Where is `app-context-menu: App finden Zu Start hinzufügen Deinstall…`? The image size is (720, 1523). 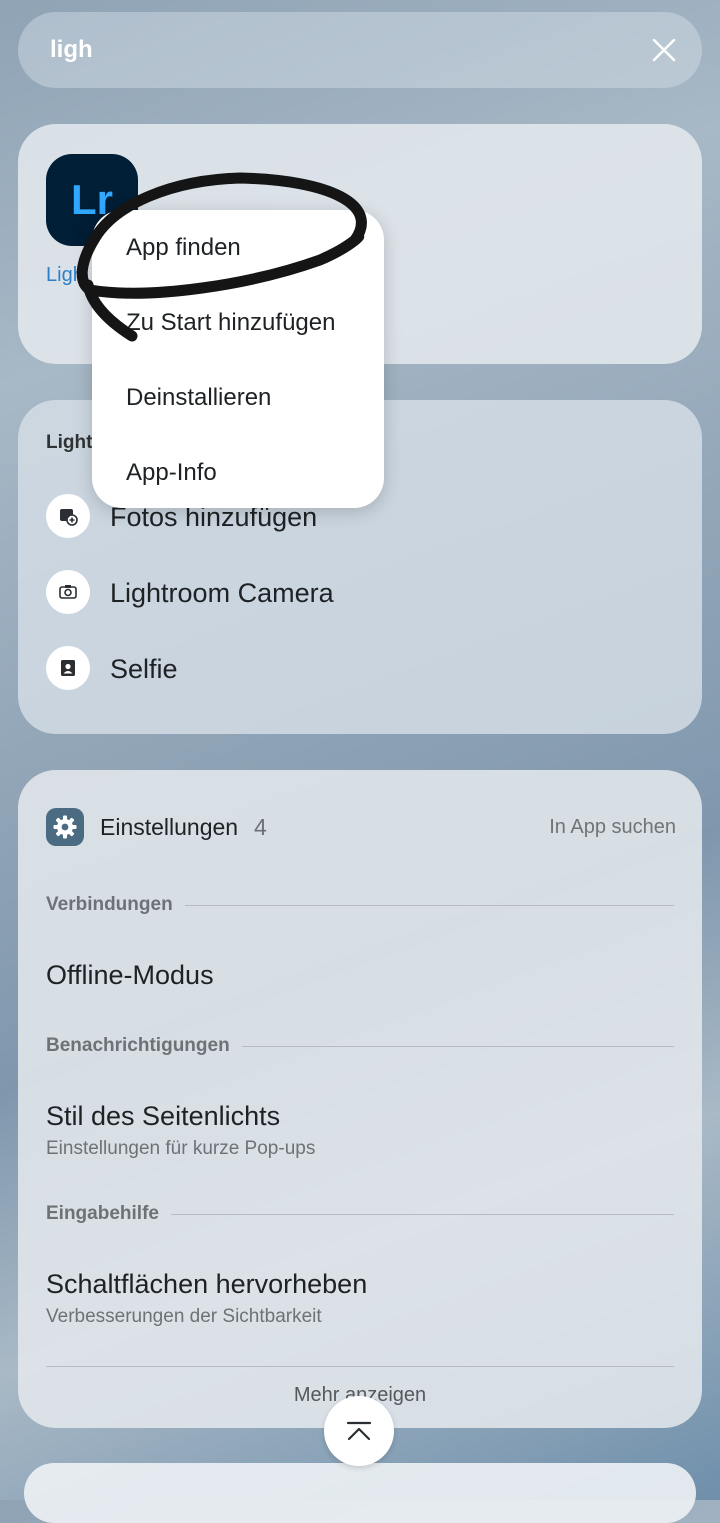
app-context-menu: App finden Zu Start hinzufügen Deinstall… is located at coordinates (238, 359).